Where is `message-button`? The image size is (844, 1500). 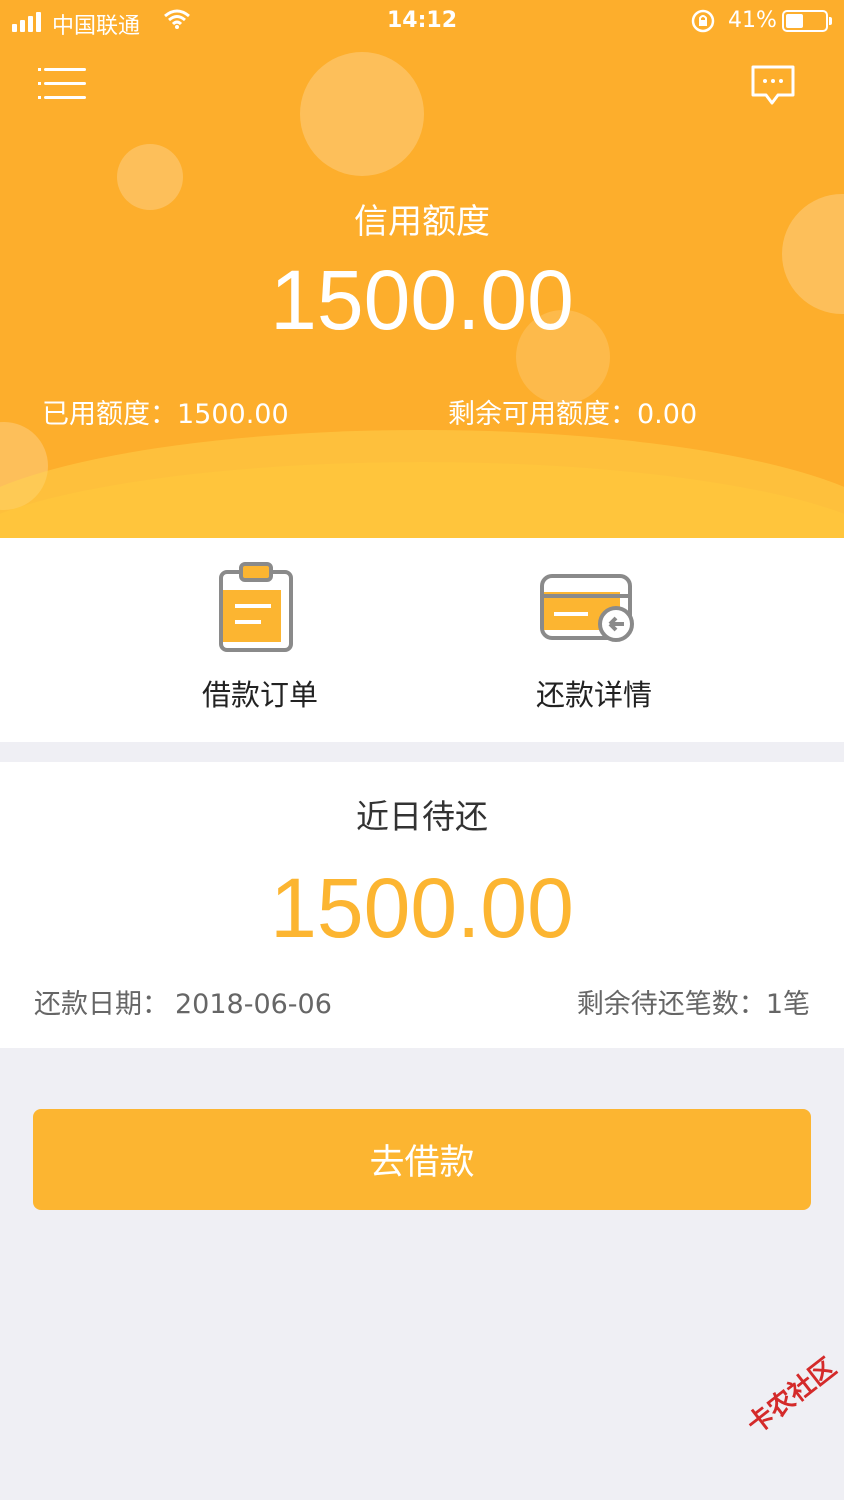
message-button is located at coordinates (773, 85).